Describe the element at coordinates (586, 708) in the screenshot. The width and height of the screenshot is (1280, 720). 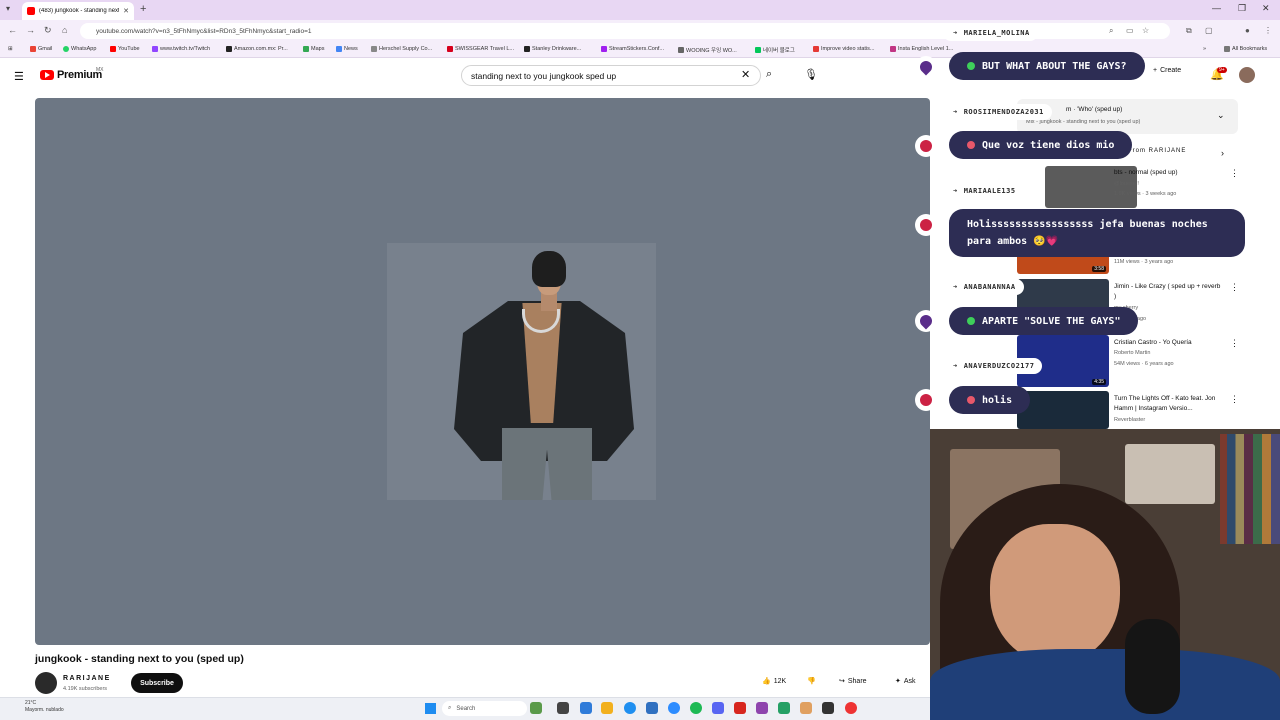
I see `copilot-app-icon` at that location.